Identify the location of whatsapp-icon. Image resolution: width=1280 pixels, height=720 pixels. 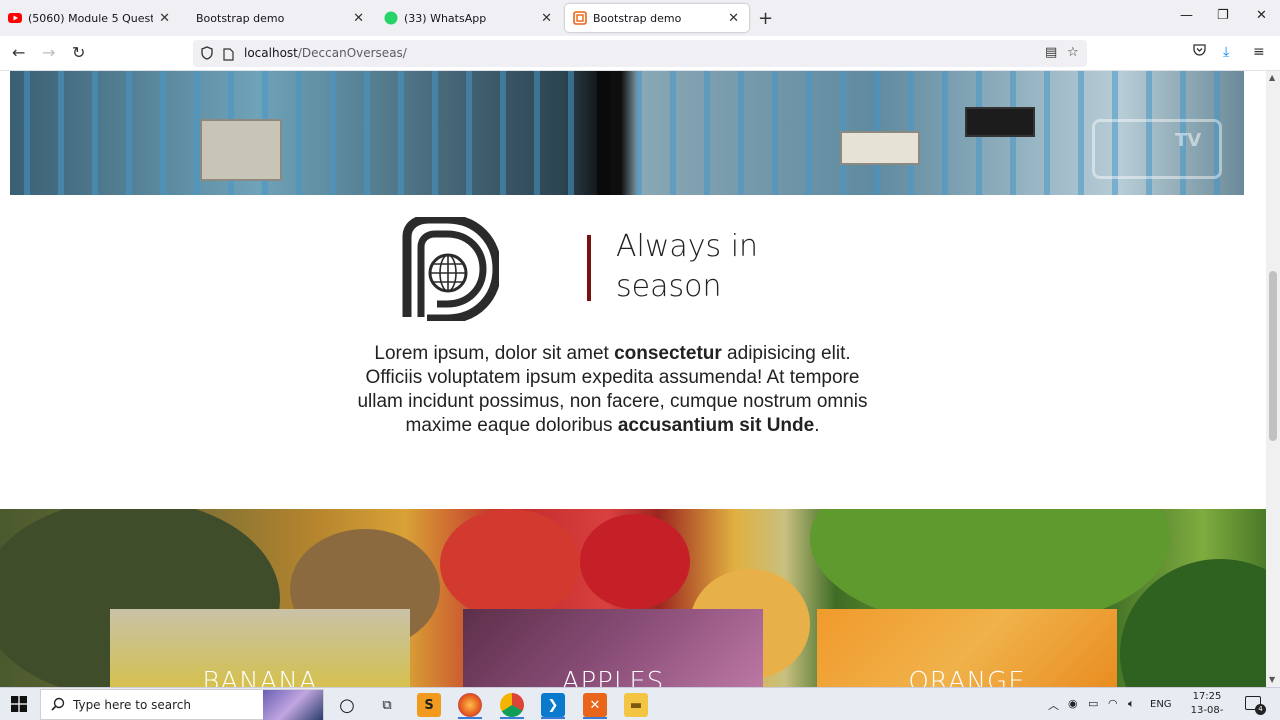
(391, 18).